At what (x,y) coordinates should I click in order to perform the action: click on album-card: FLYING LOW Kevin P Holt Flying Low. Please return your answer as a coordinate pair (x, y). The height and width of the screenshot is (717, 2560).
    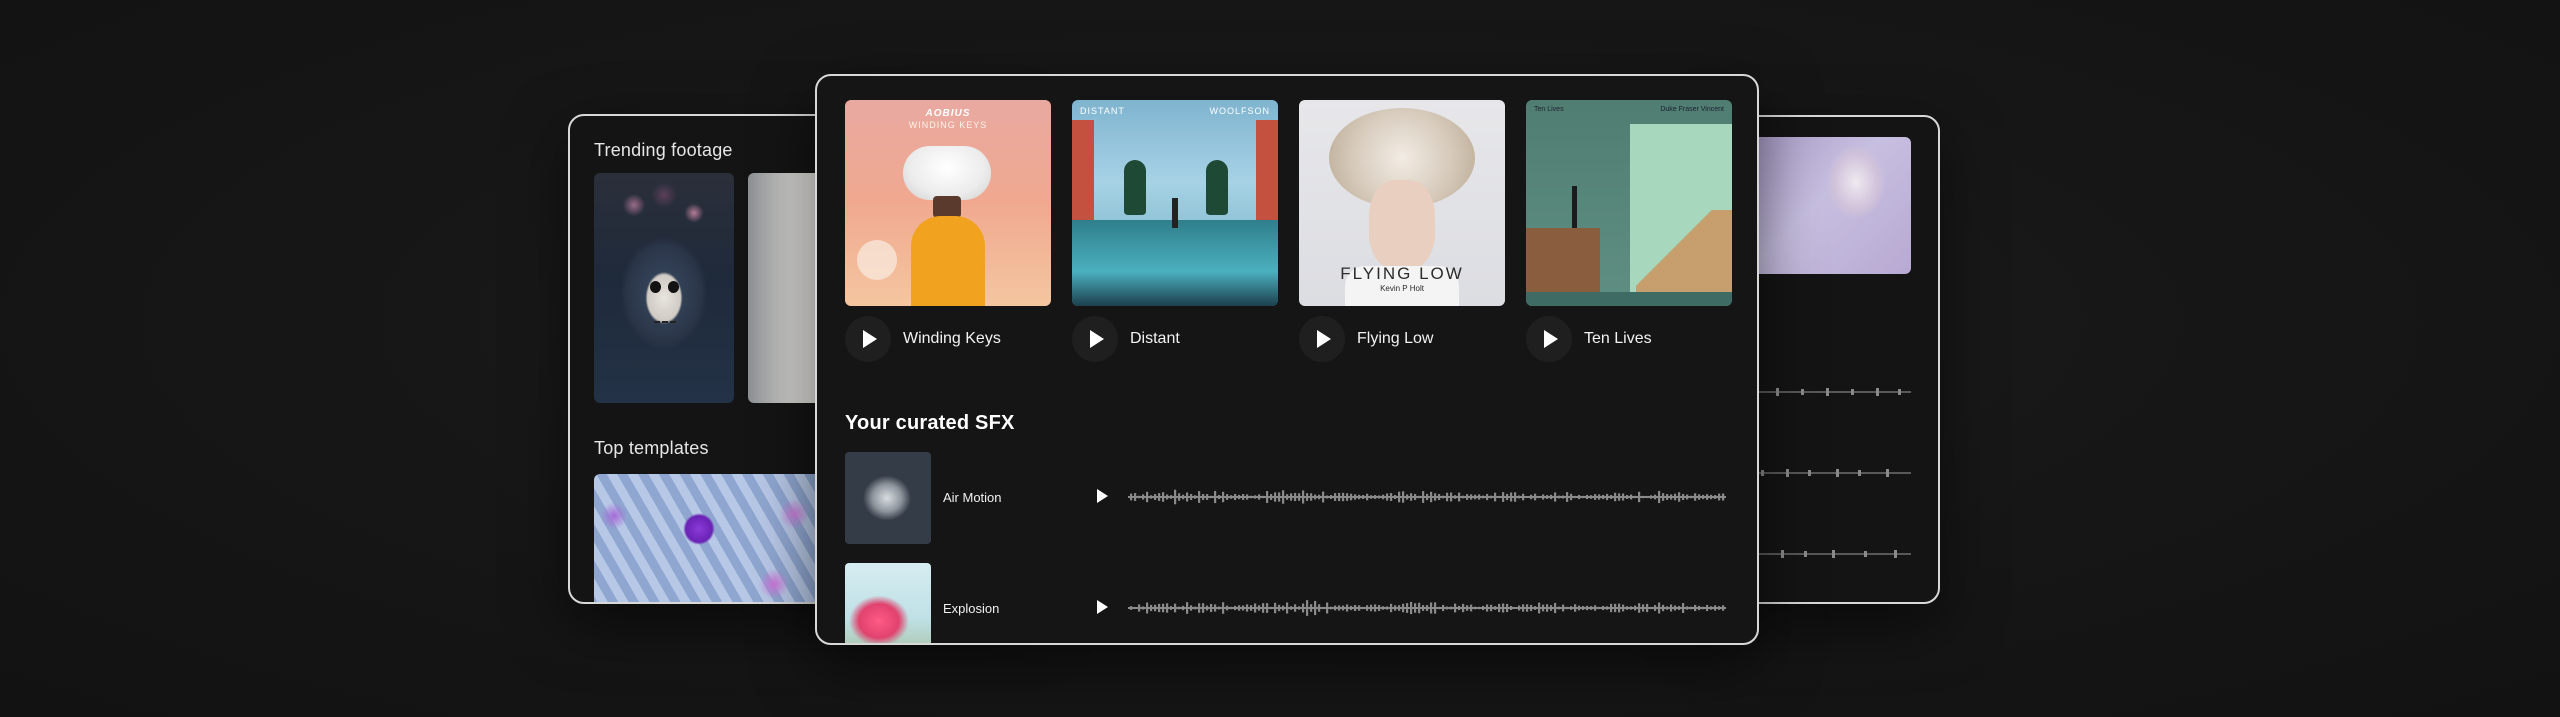
    Looking at the image, I should click on (1402, 231).